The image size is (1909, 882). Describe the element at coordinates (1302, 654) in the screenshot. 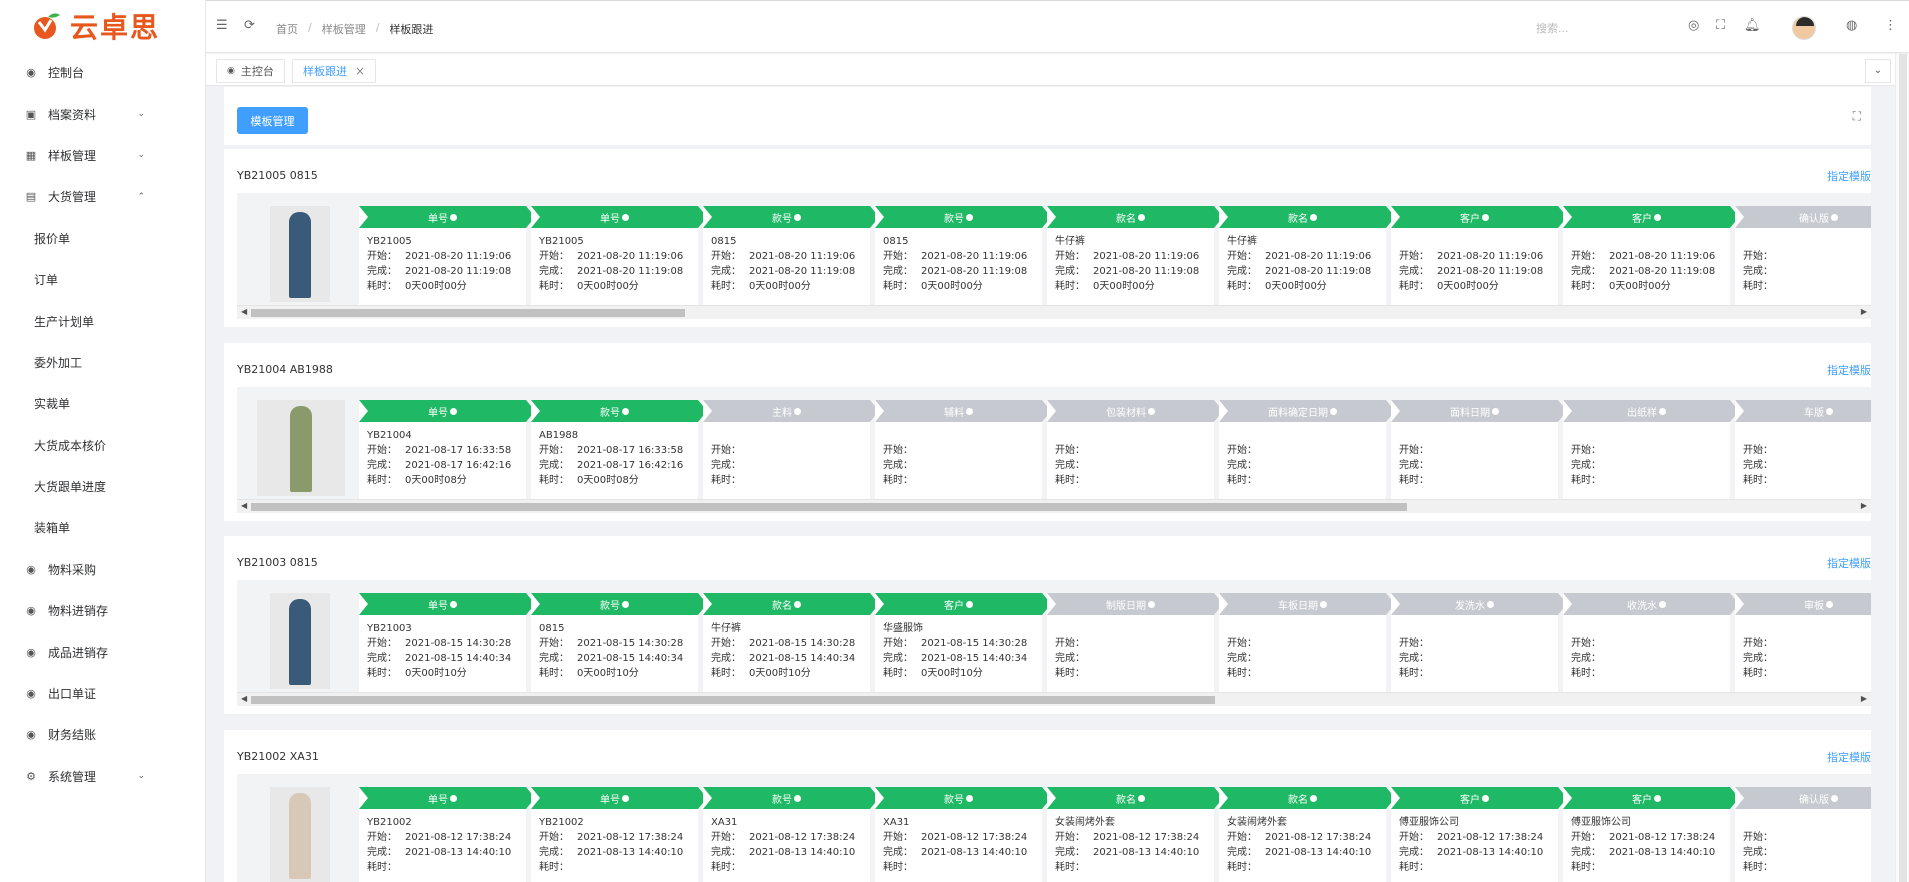

I see `step-detail: 开始： 完成： 耗时：` at that location.